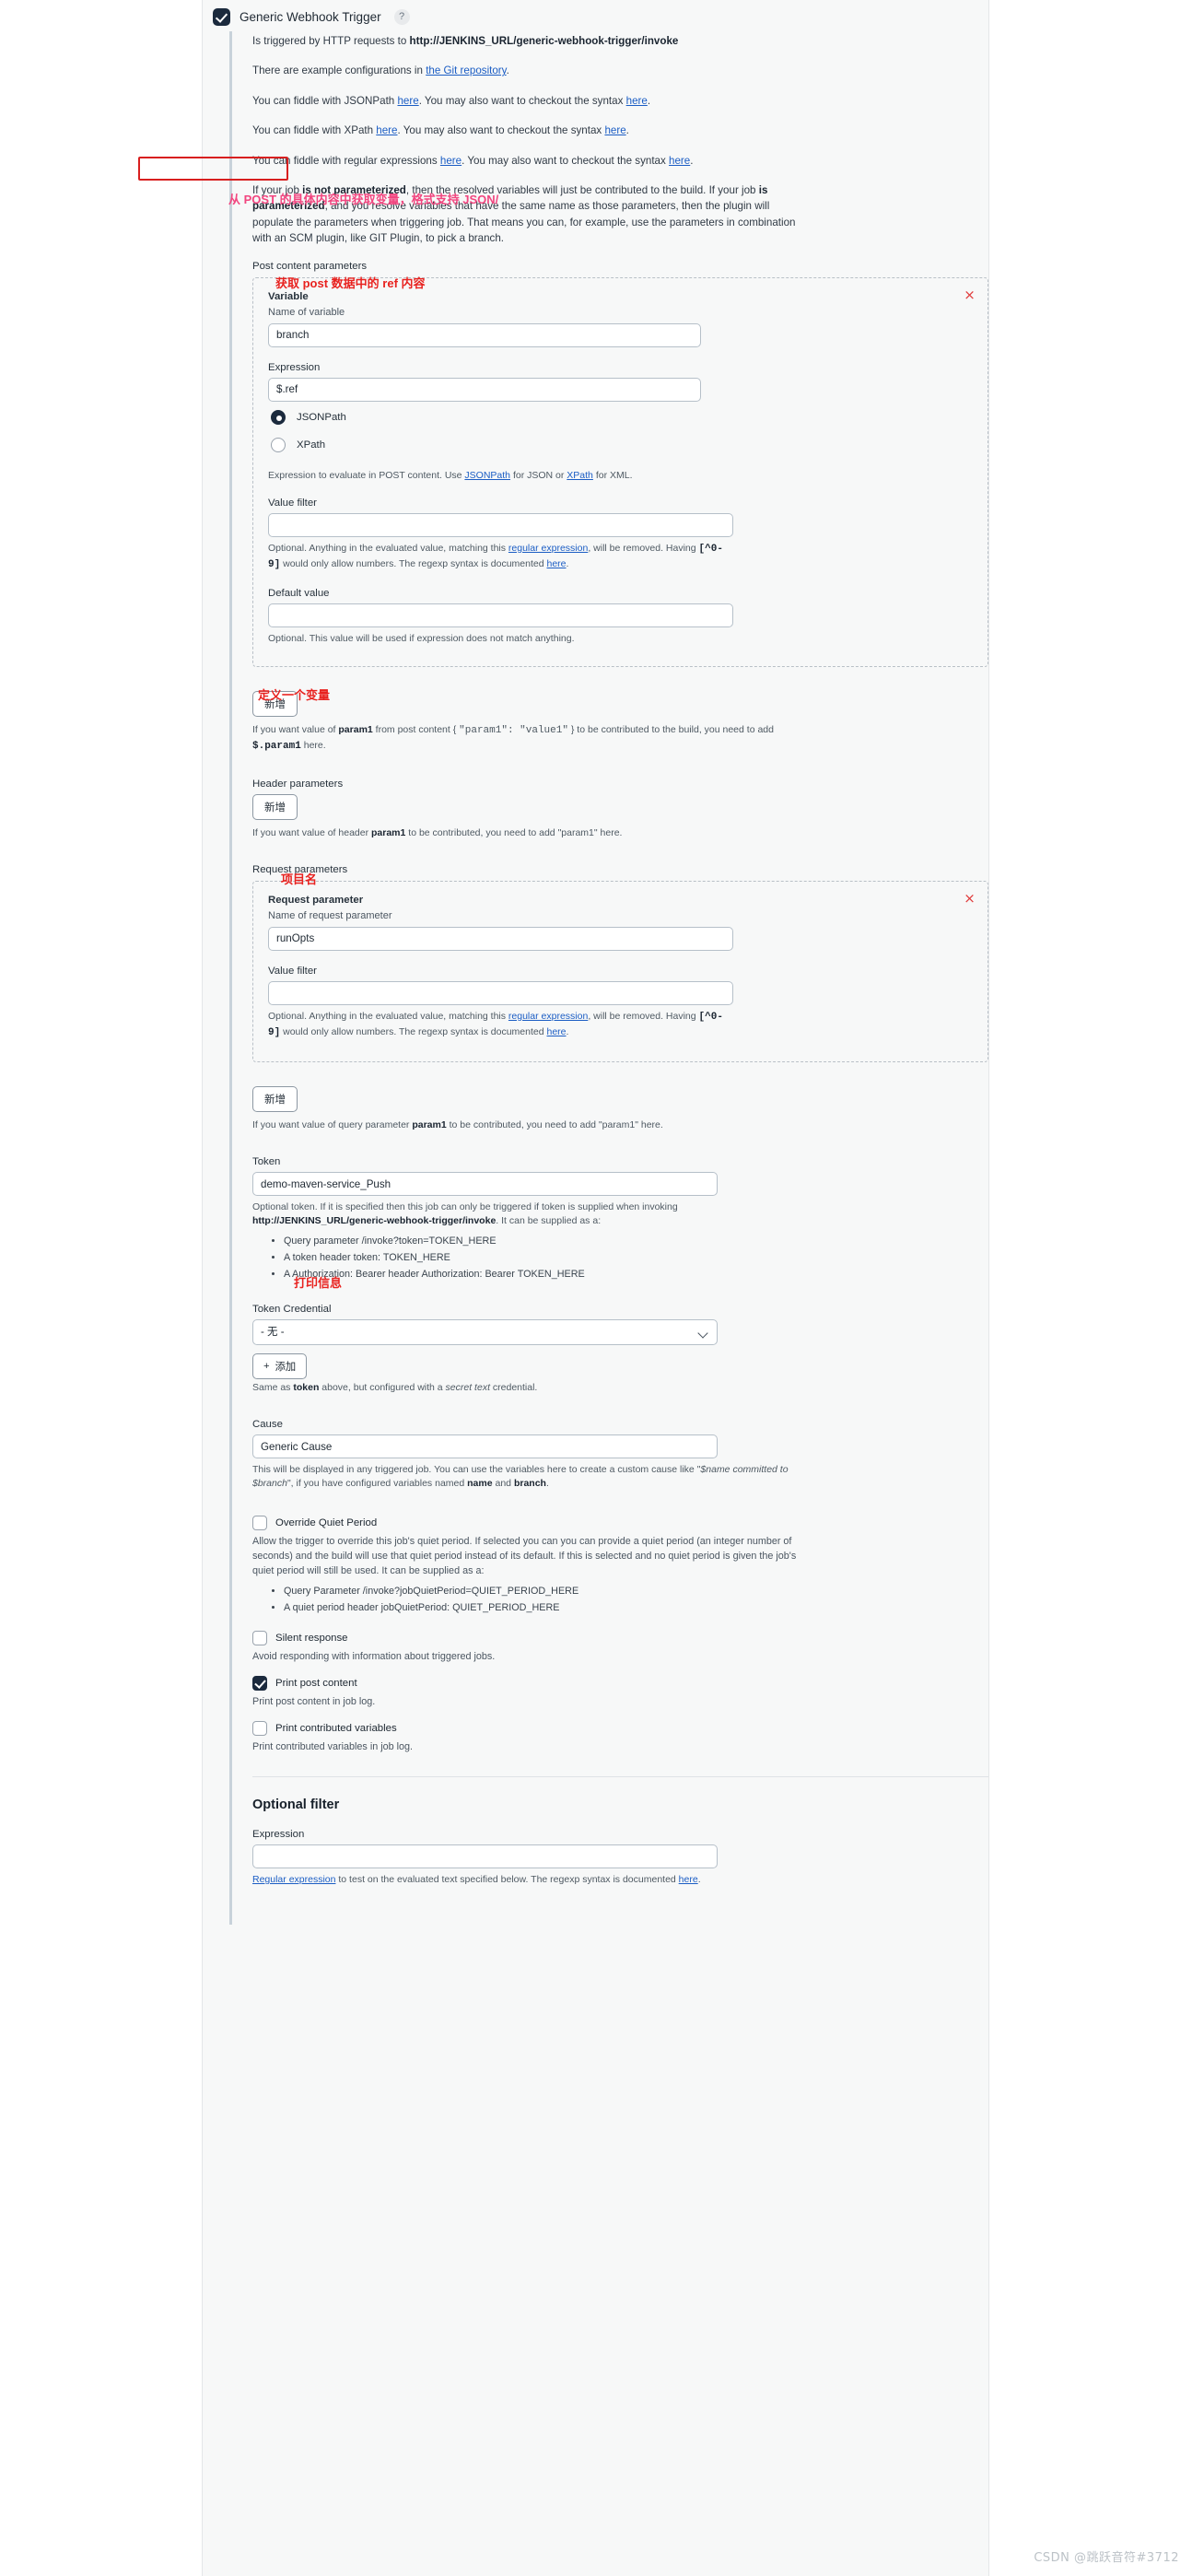  Describe the element at coordinates (298, 784) in the screenshot. I see `header-parameters-label: Header parameters` at that location.